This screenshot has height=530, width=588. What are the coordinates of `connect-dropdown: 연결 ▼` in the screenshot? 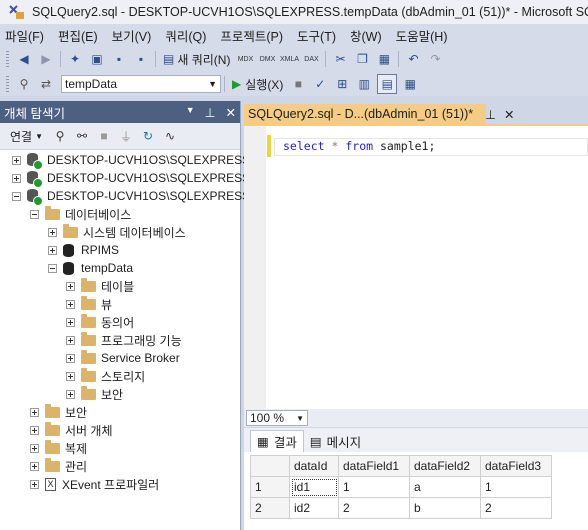 It's located at (26, 136).